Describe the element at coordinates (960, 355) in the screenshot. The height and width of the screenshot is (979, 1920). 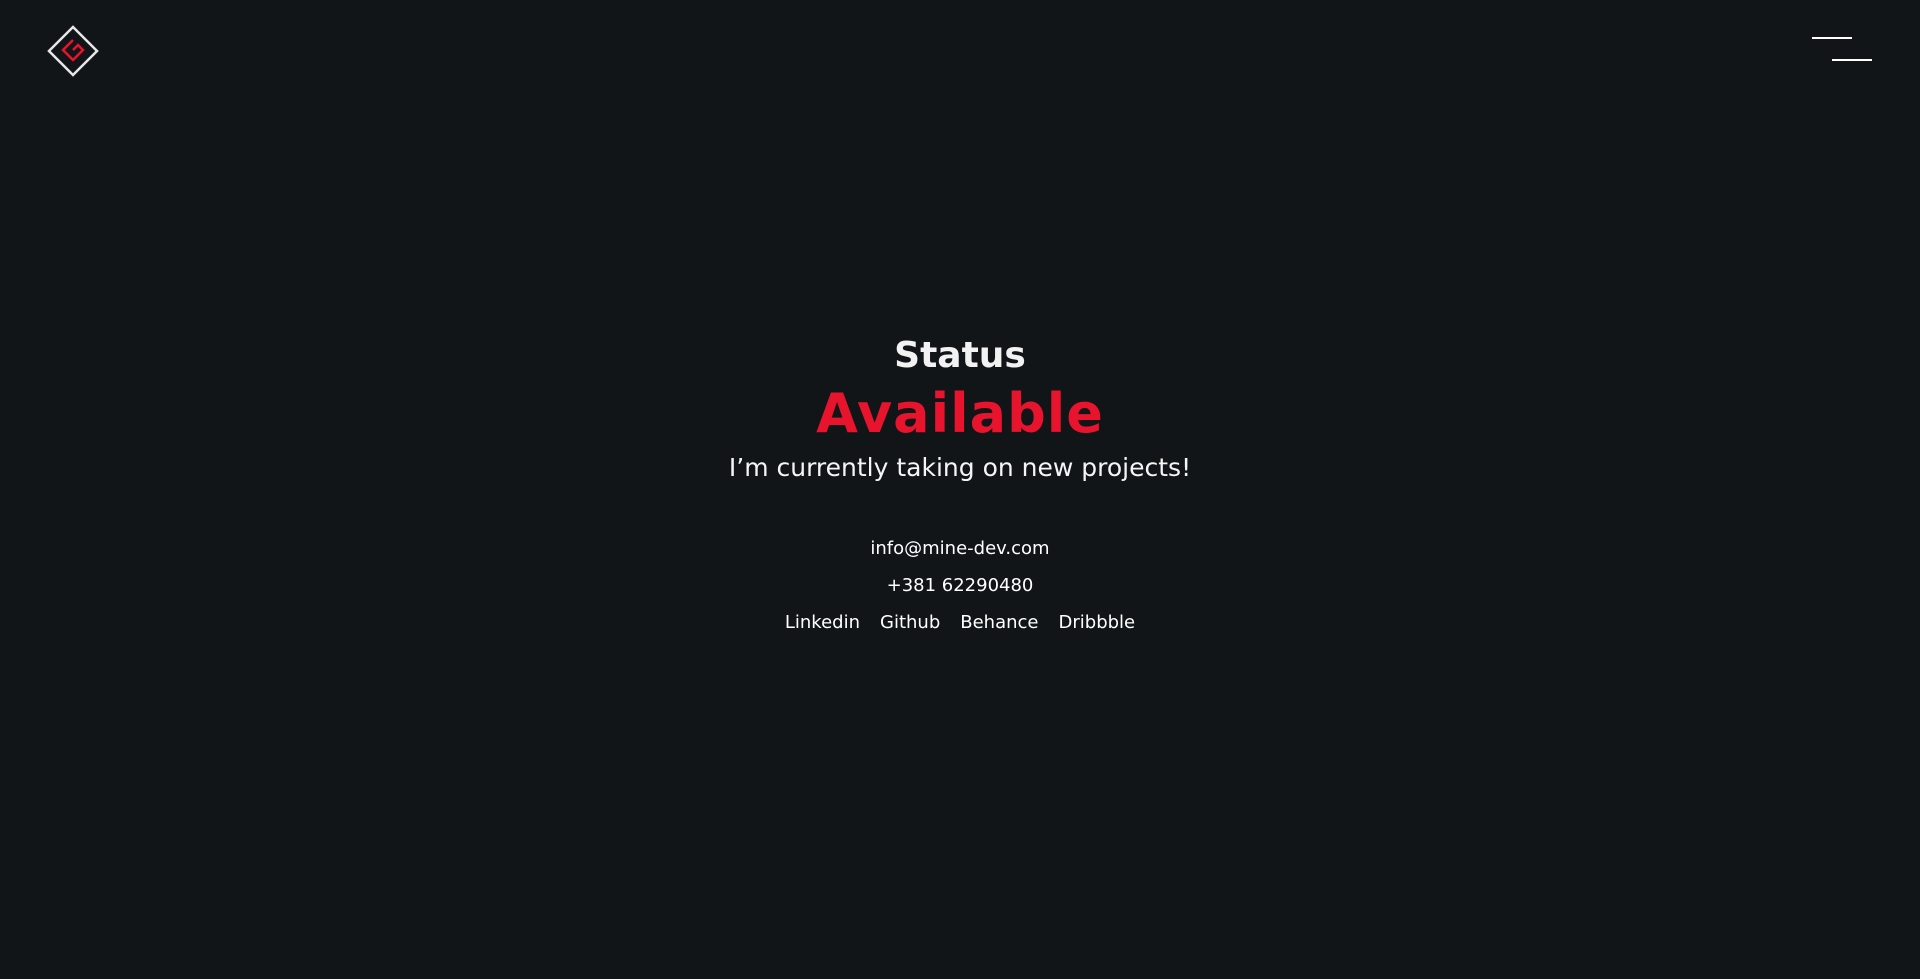
I see `status-label: Status` at that location.